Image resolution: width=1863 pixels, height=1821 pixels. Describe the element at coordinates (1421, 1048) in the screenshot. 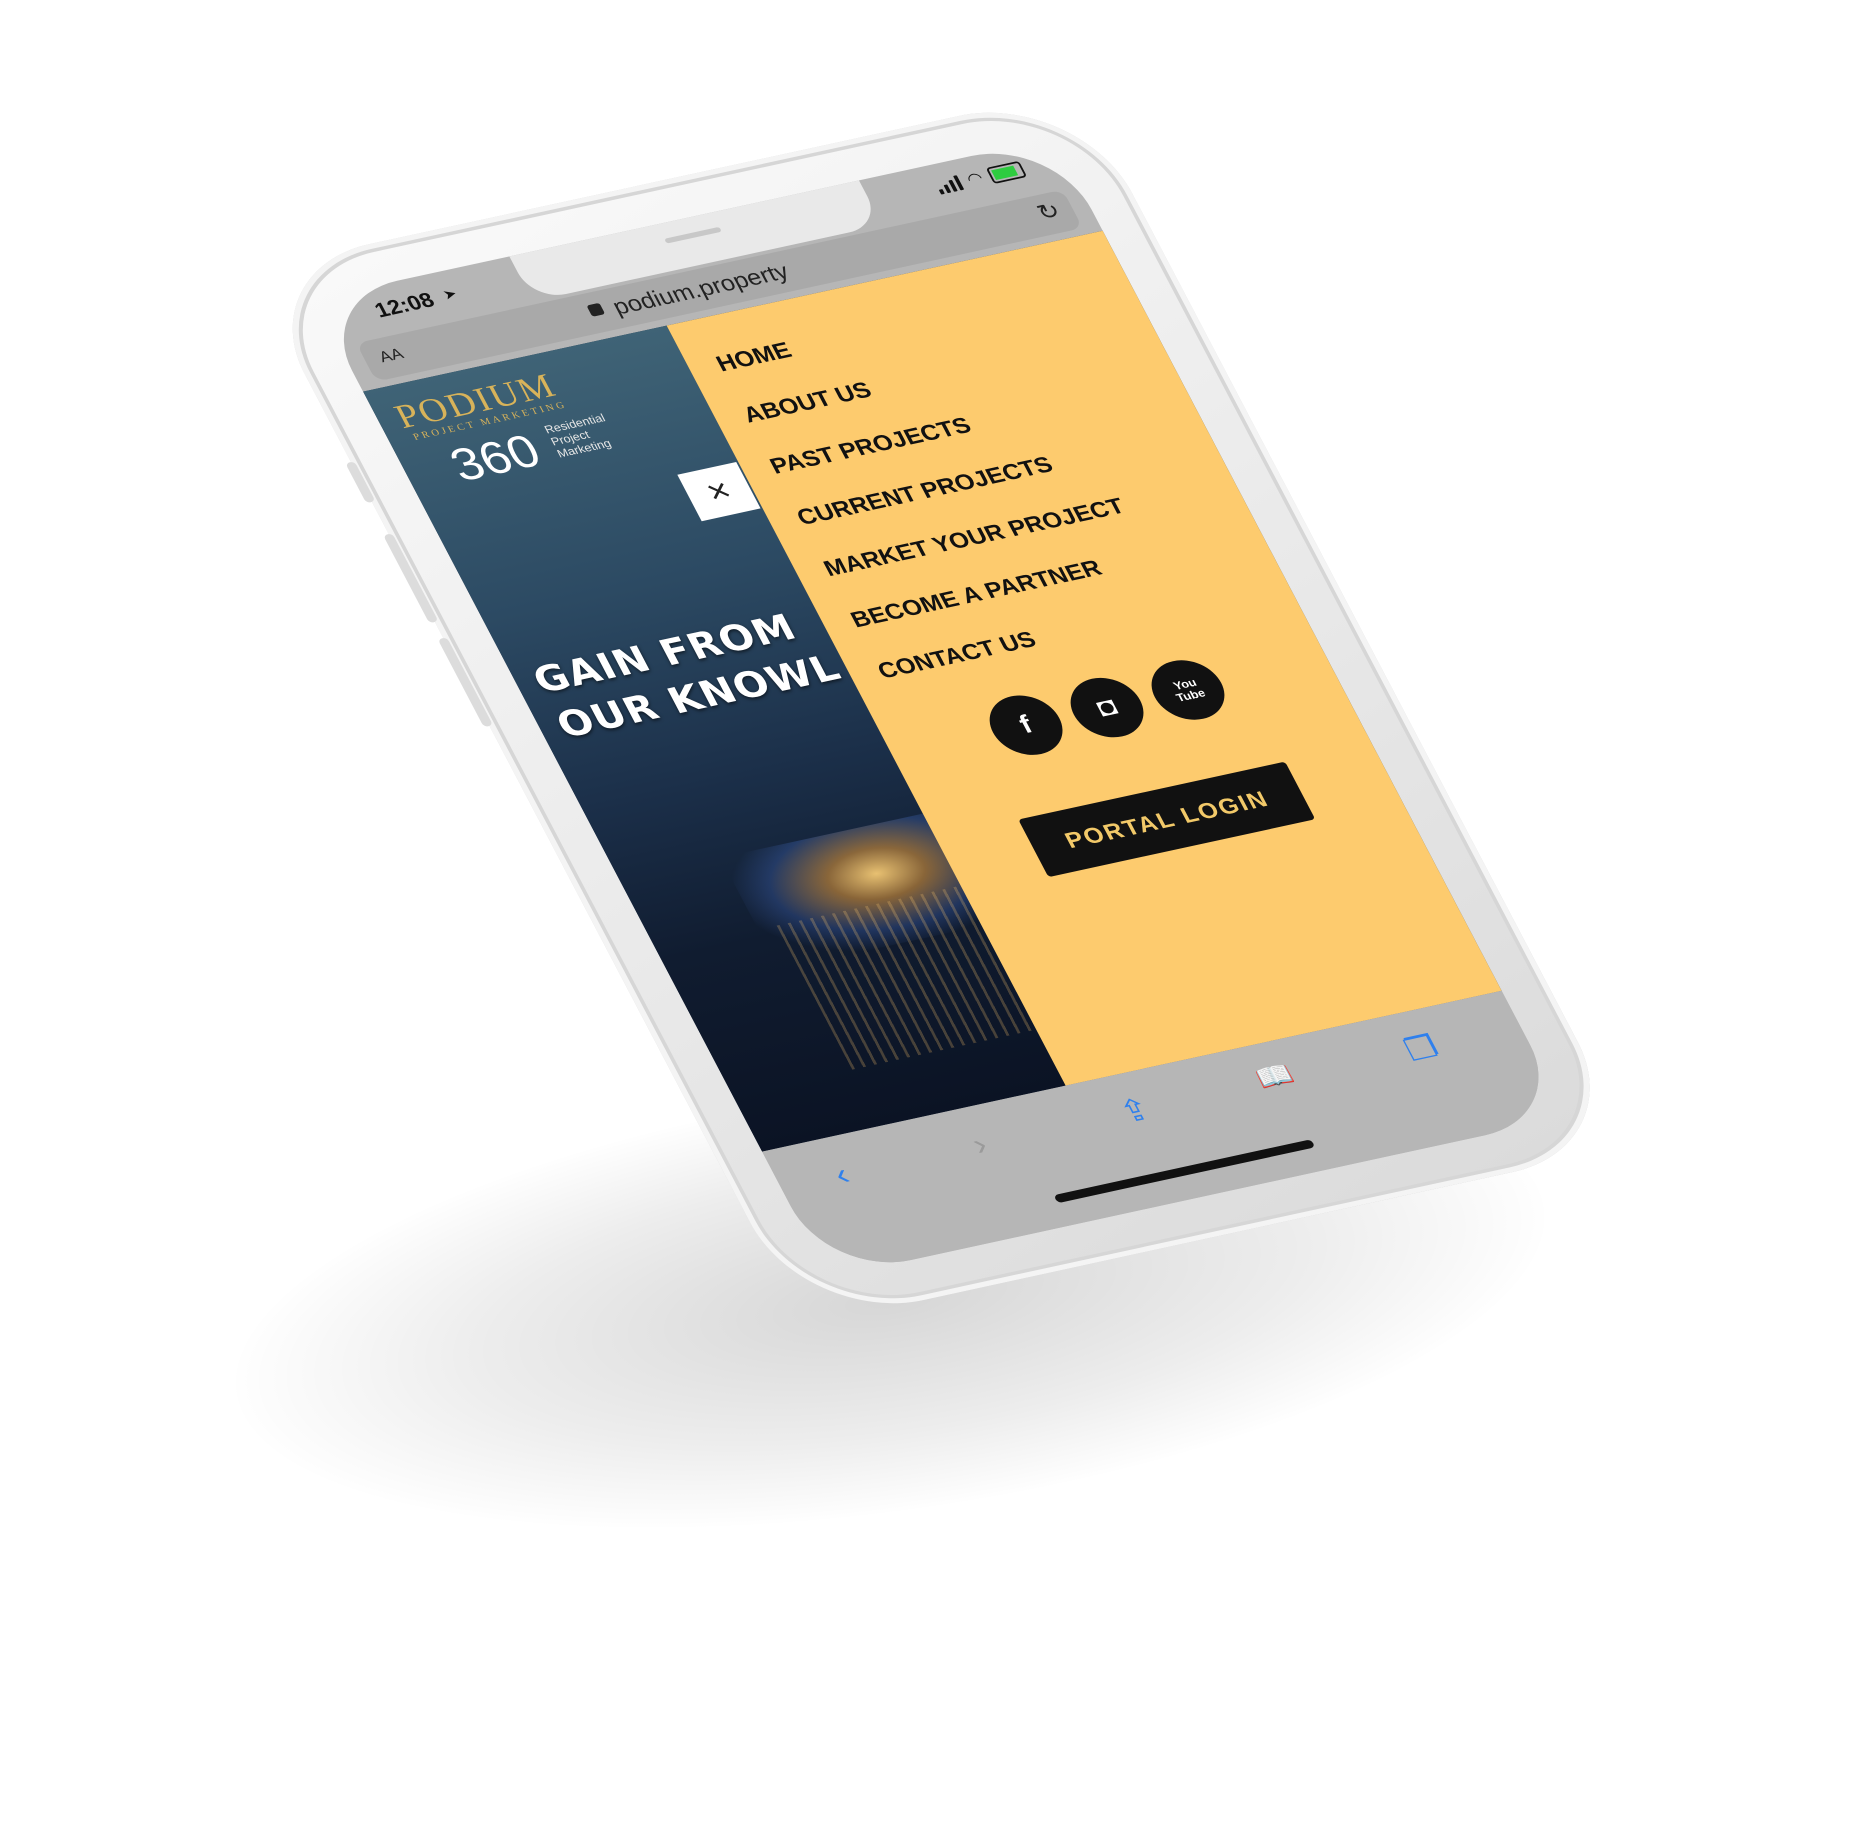

I see `tabs-icon: ❐` at that location.